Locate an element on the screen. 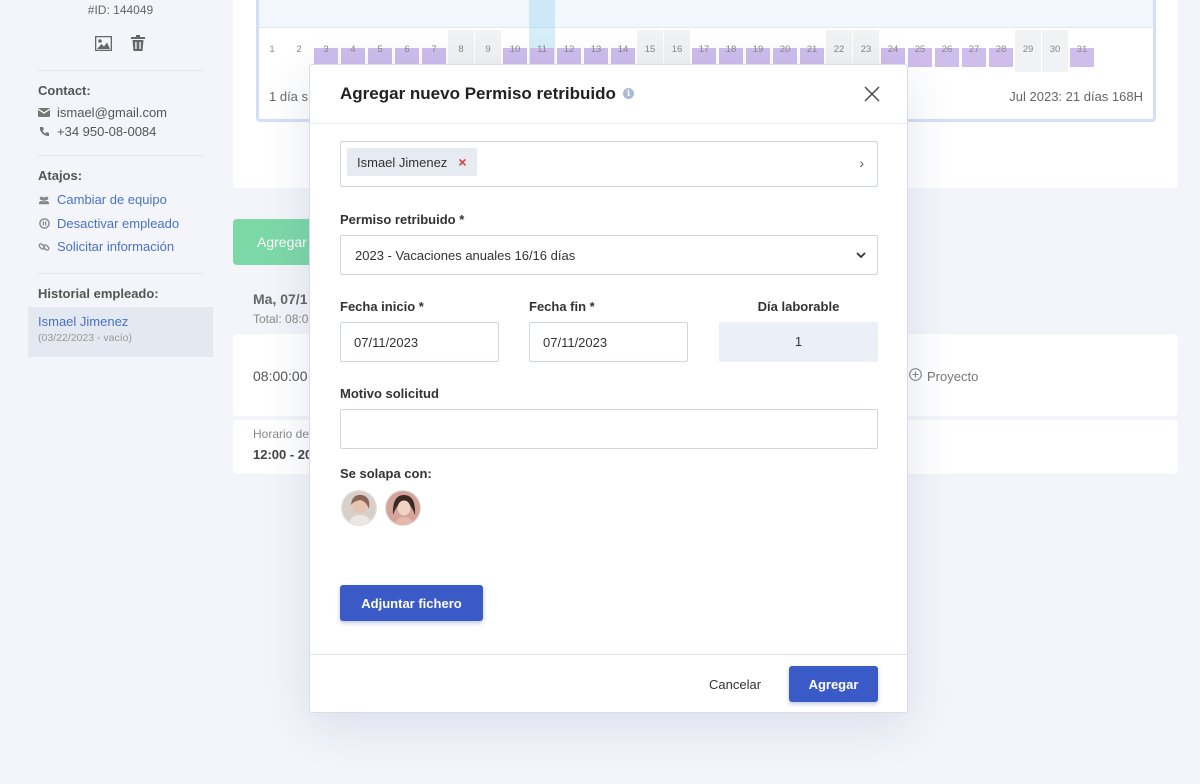 The image size is (1200, 784). reason-input is located at coordinates (609, 429).